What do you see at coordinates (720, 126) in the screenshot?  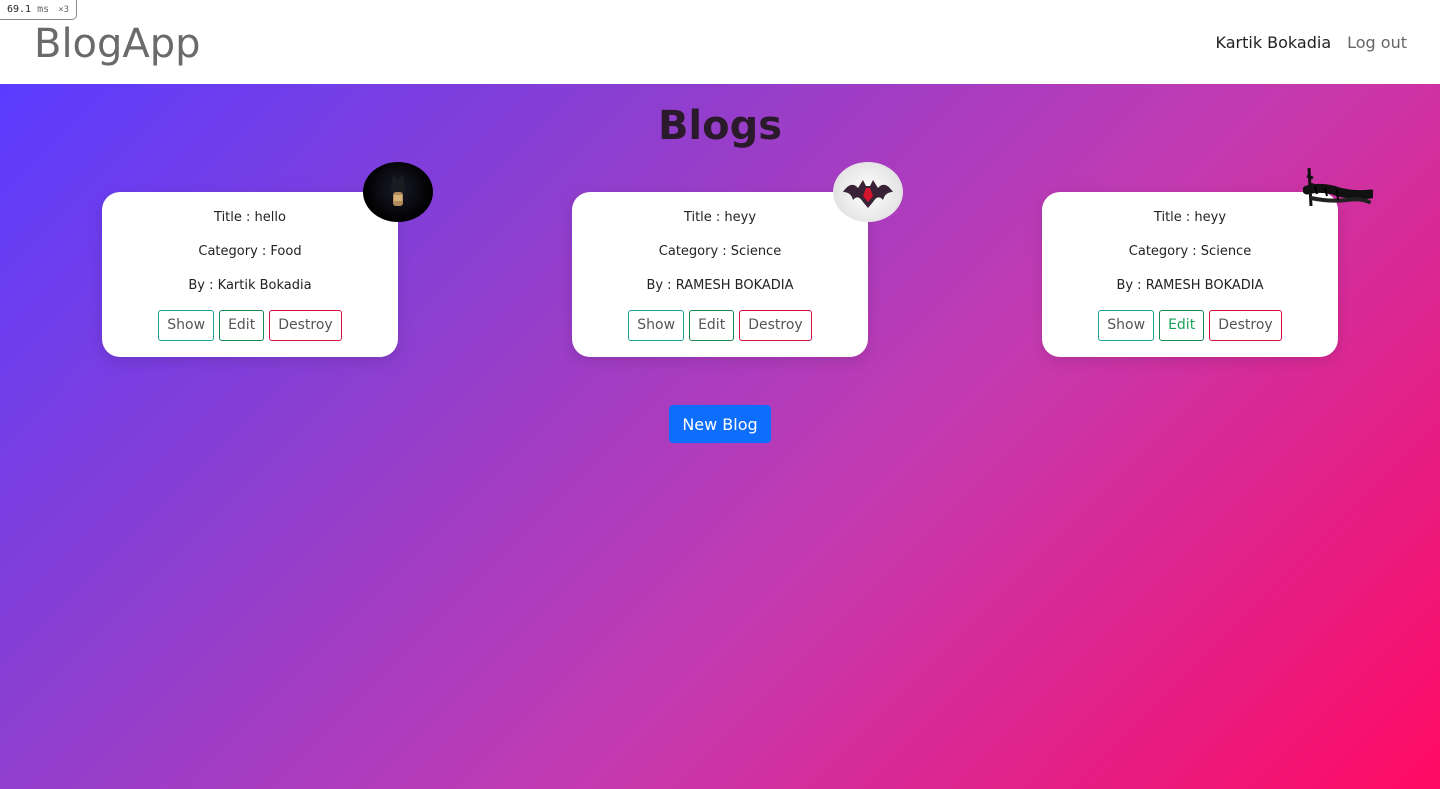 I see `page-title: Blogs` at bounding box center [720, 126].